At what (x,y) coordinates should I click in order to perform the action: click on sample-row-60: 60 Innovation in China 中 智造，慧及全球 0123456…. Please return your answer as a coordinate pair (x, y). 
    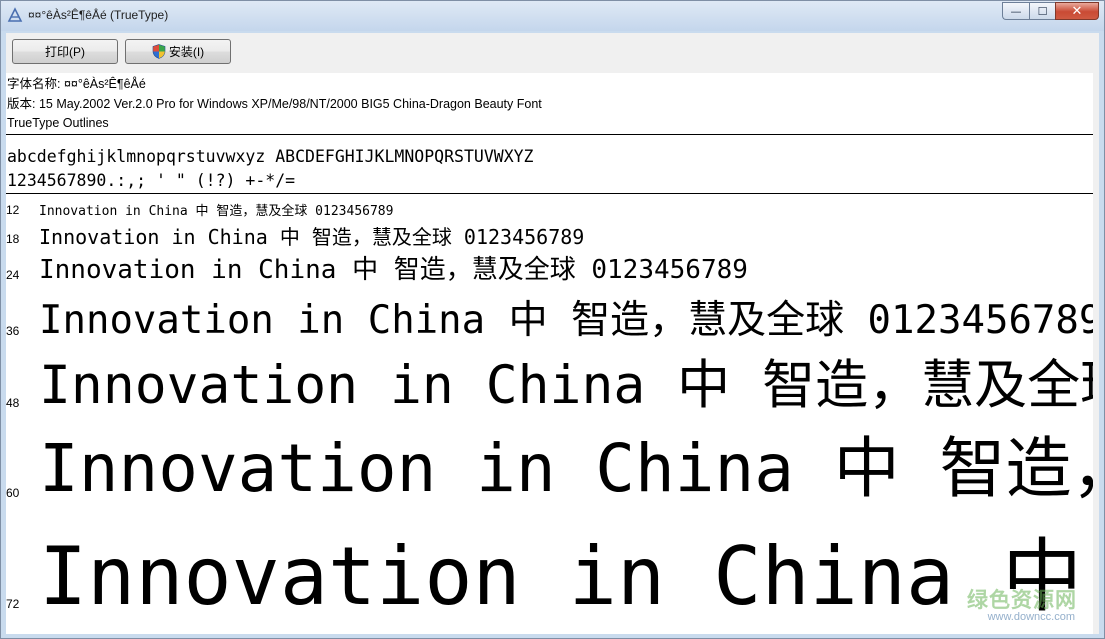
    Looking at the image, I should click on (549, 462).